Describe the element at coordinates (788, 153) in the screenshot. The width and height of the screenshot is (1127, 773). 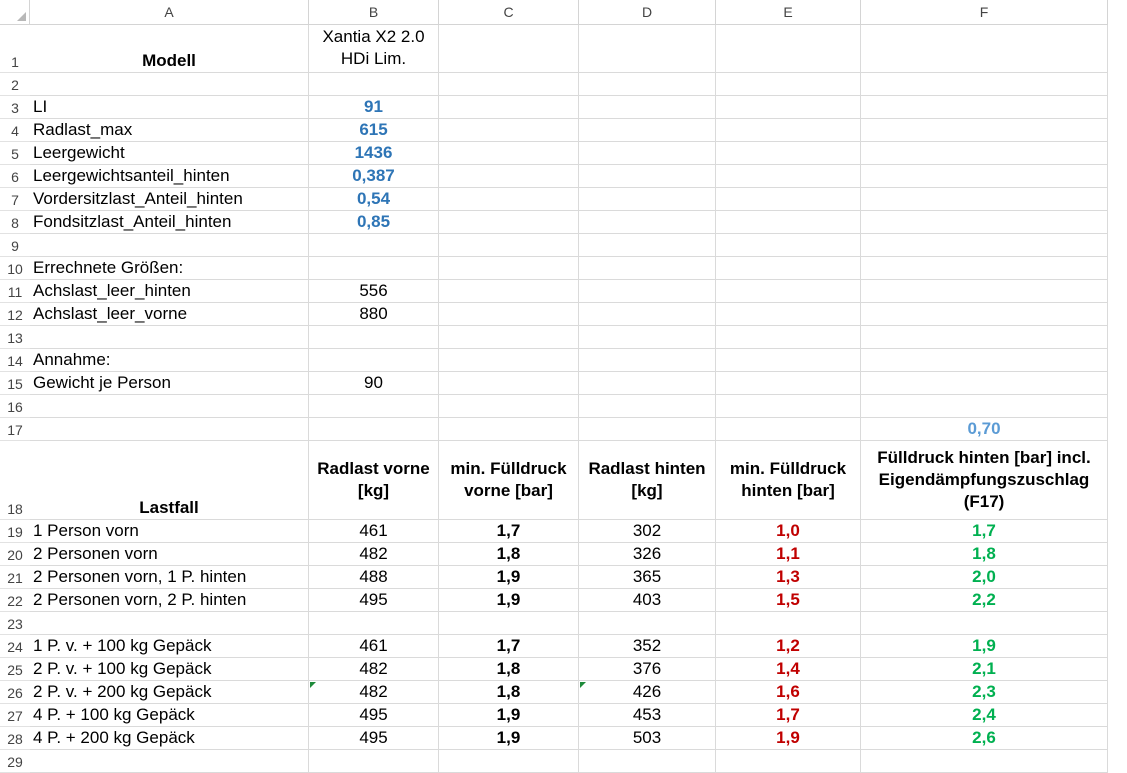
I see `cell-e5` at that location.